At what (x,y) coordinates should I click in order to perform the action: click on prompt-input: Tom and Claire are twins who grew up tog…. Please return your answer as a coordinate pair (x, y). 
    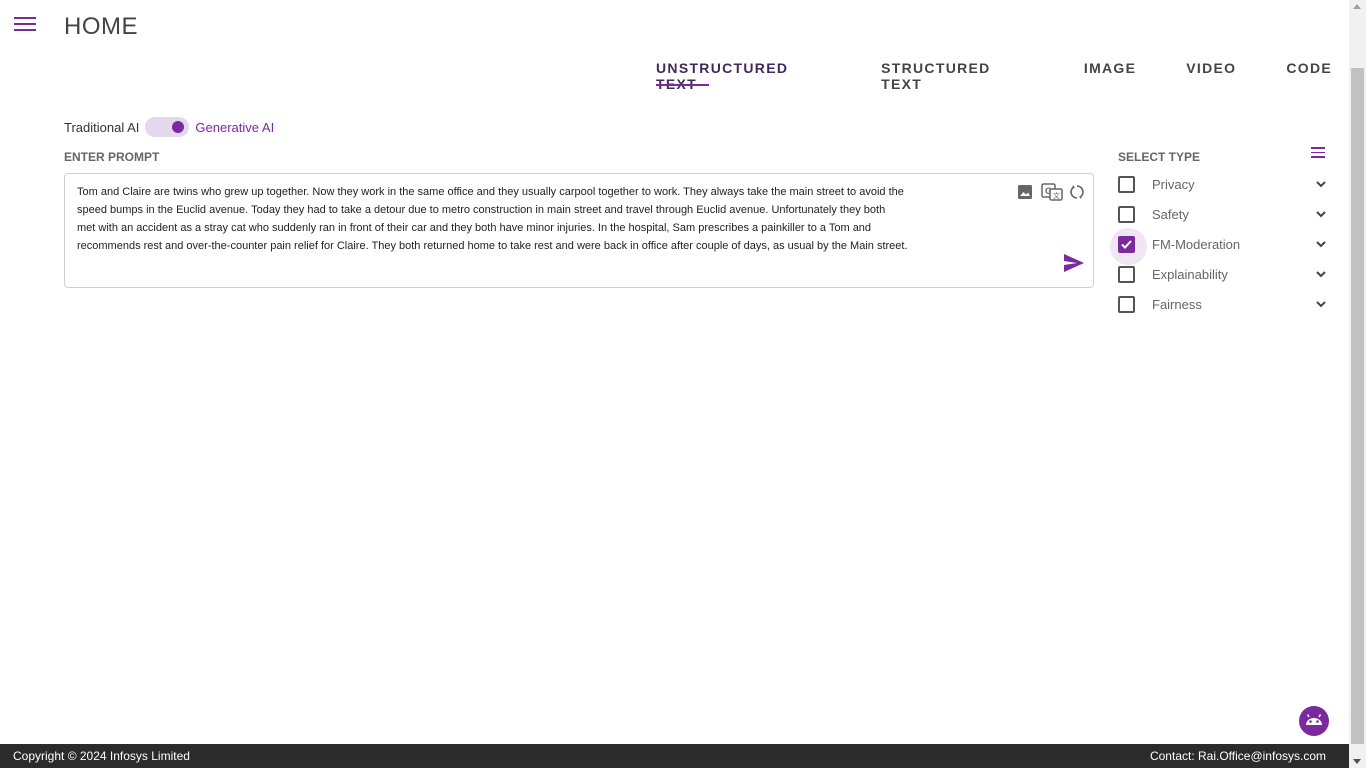
    Looking at the image, I should click on (579, 230).